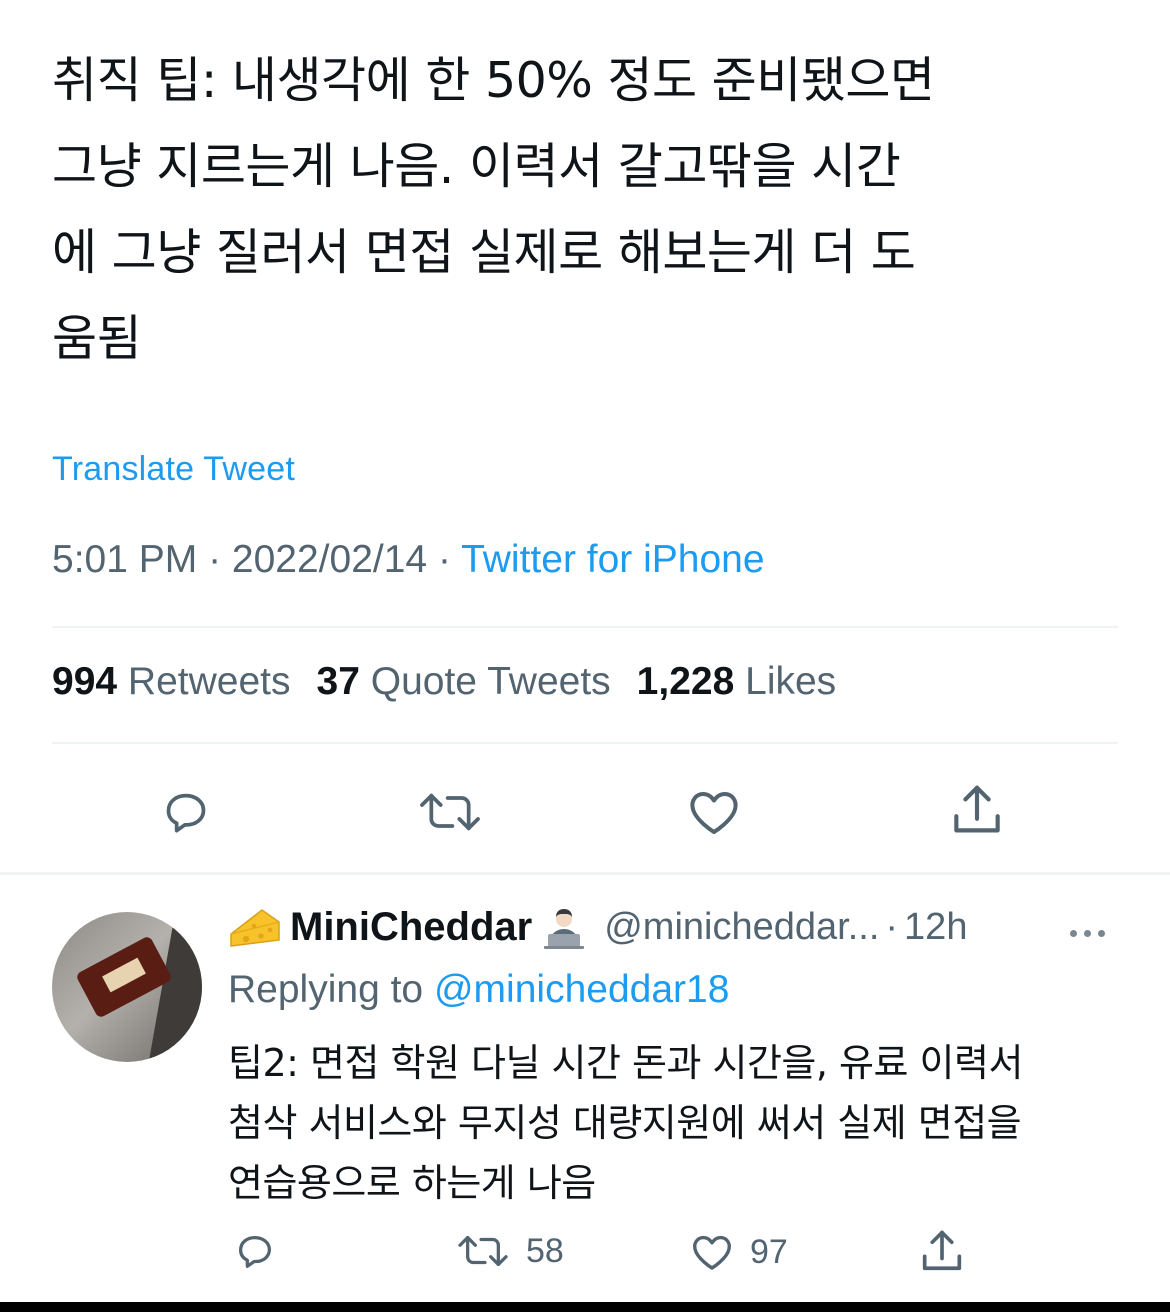 The width and height of the screenshot is (1170, 1312). I want to click on translate-tweet-link: Translate Tweet, so click(173, 469).